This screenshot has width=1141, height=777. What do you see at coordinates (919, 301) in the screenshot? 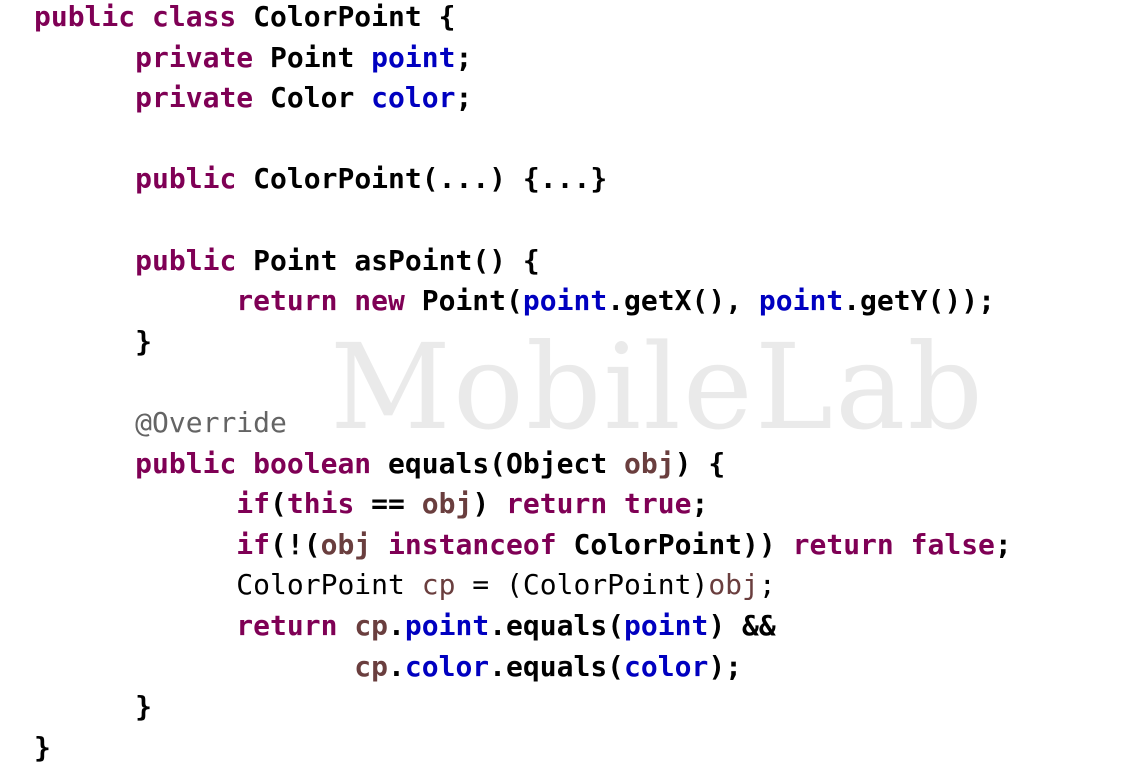
I see `code-token-plain: .getY());` at bounding box center [919, 301].